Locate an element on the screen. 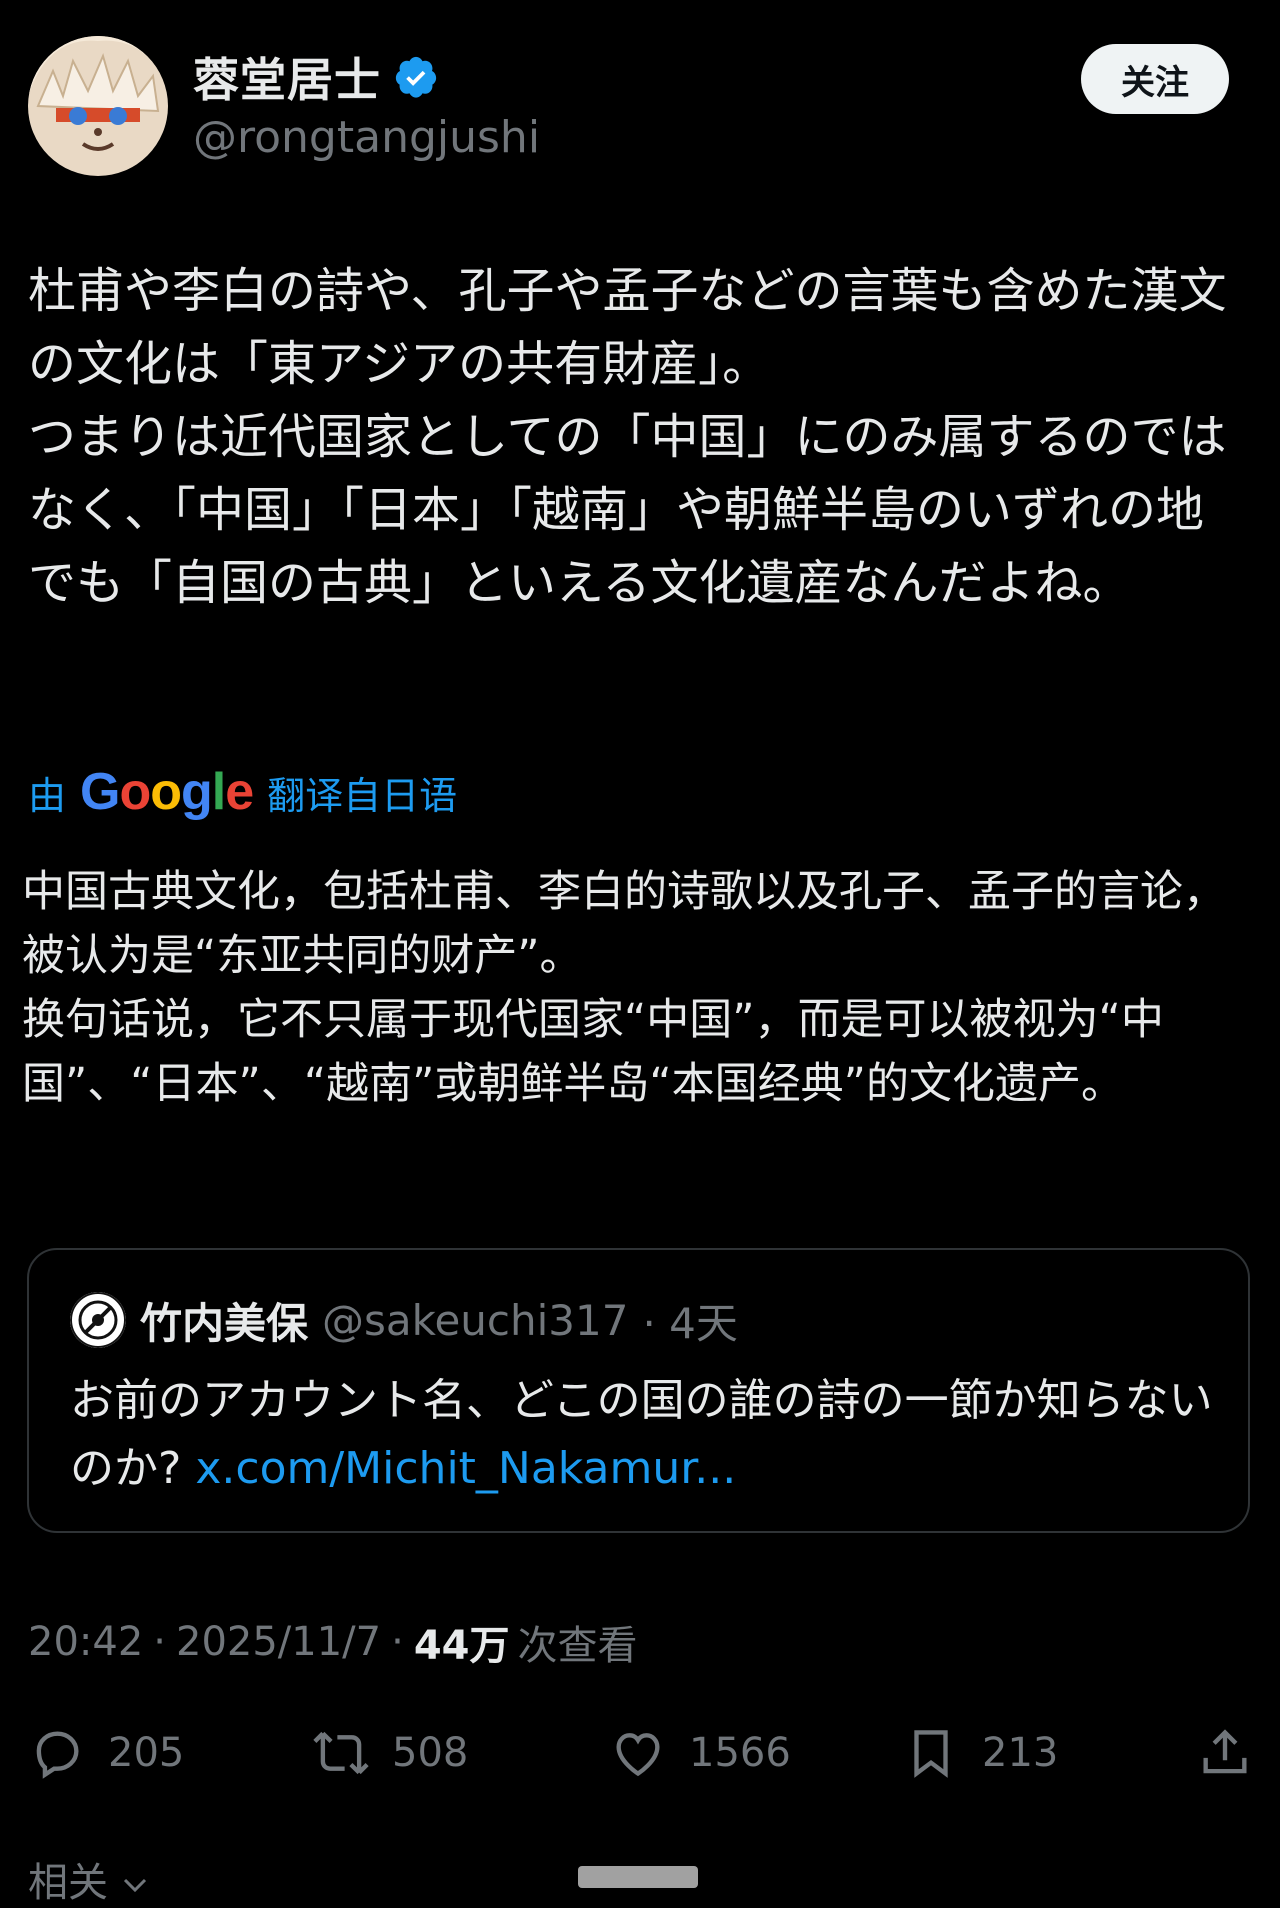  author-avatar is located at coordinates (98, 106).